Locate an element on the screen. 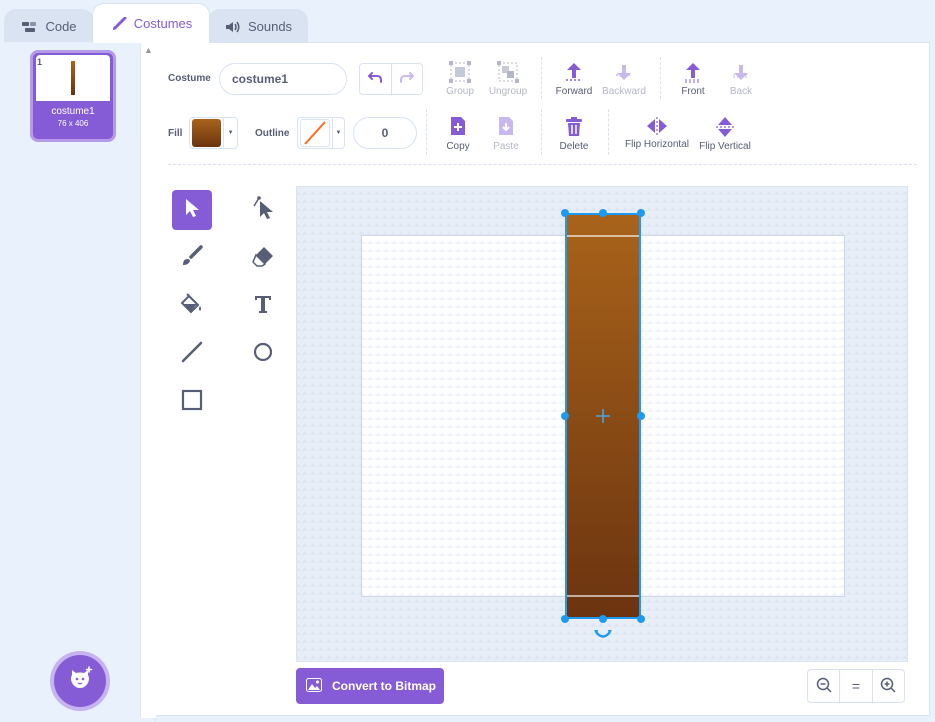 This screenshot has height=722, width=935. flip-vertical-label: Flip Vertical is located at coordinates (725, 146).